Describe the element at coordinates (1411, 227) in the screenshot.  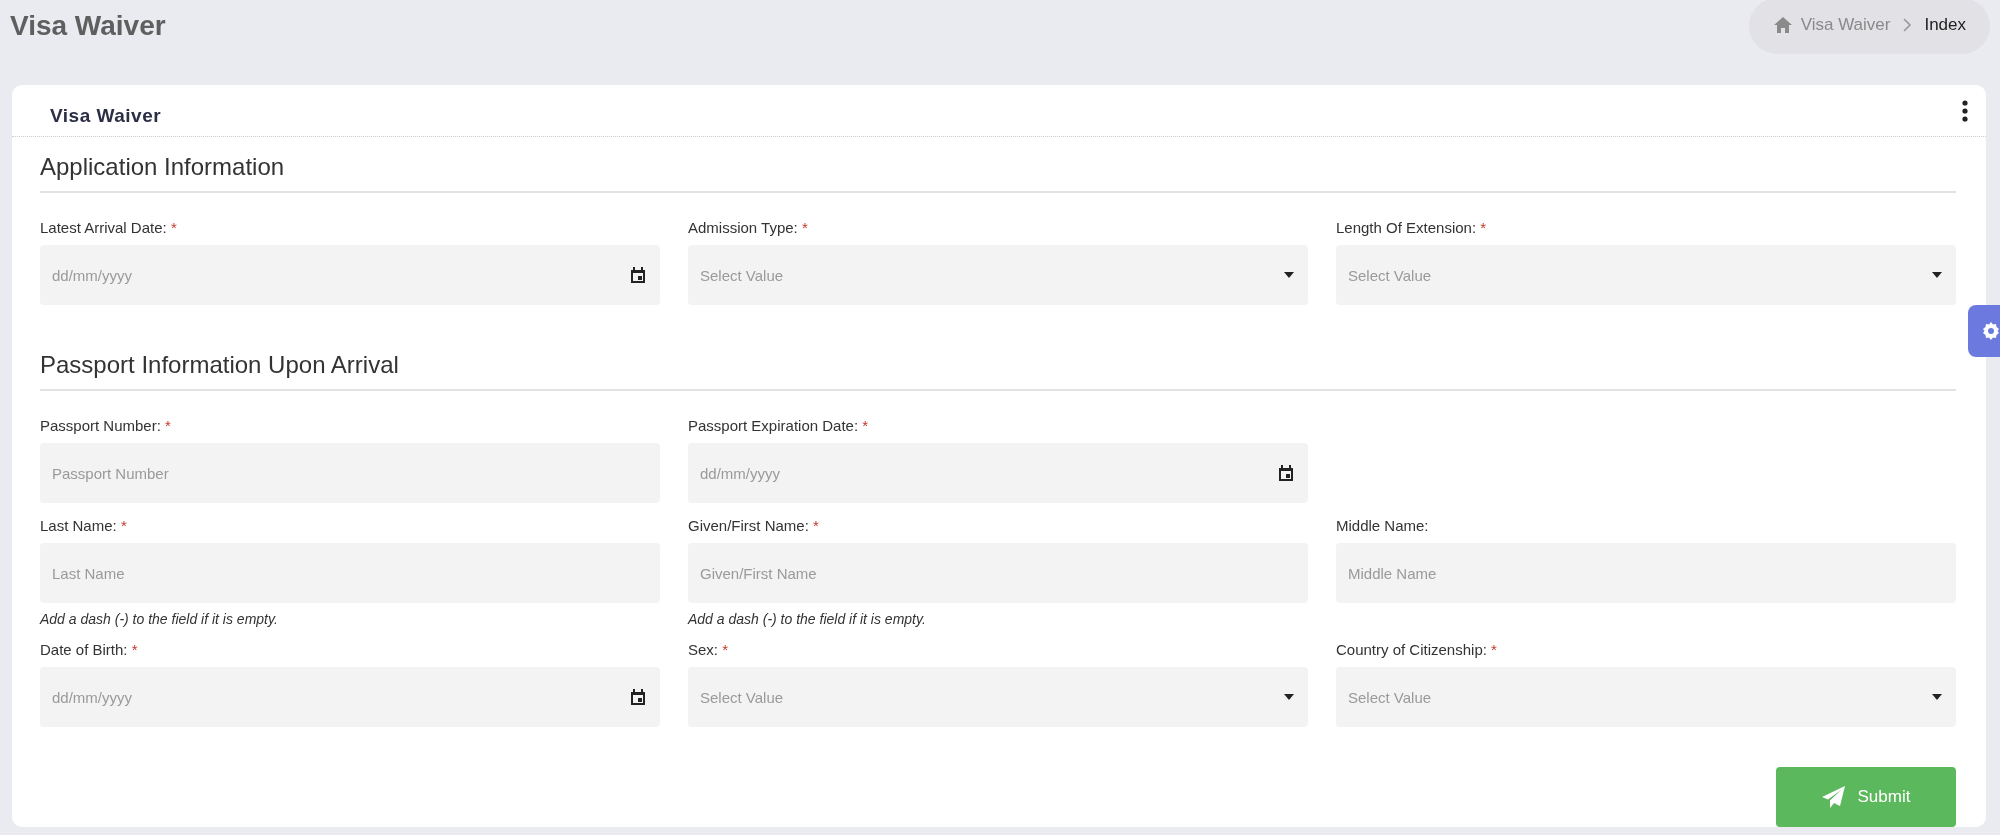
I see `field-label: Length Of Extension: *` at that location.